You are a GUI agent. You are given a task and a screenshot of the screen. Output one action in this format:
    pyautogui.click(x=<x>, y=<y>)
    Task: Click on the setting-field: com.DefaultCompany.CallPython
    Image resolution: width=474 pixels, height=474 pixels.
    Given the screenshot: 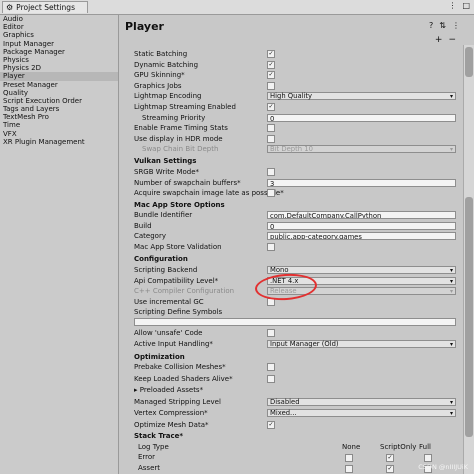 What is the action you would take?
    pyautogui.click(x=361, y=215)
    